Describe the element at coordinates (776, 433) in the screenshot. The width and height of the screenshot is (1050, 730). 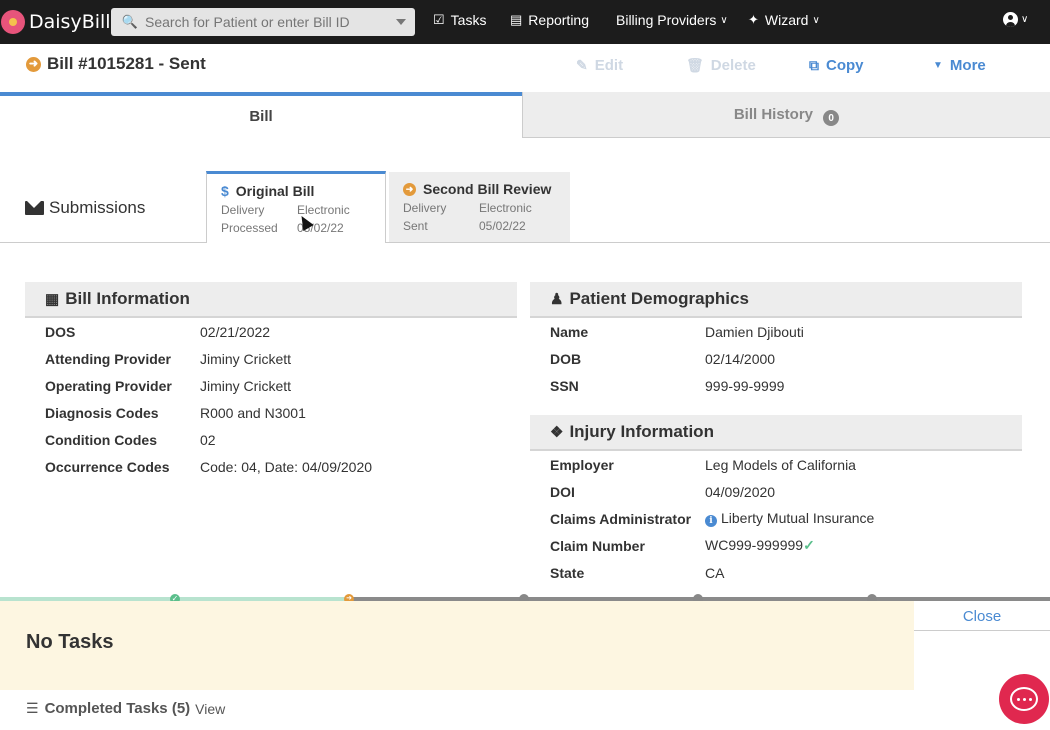
I see `panel-header: ❖ Injury Information` at that location.